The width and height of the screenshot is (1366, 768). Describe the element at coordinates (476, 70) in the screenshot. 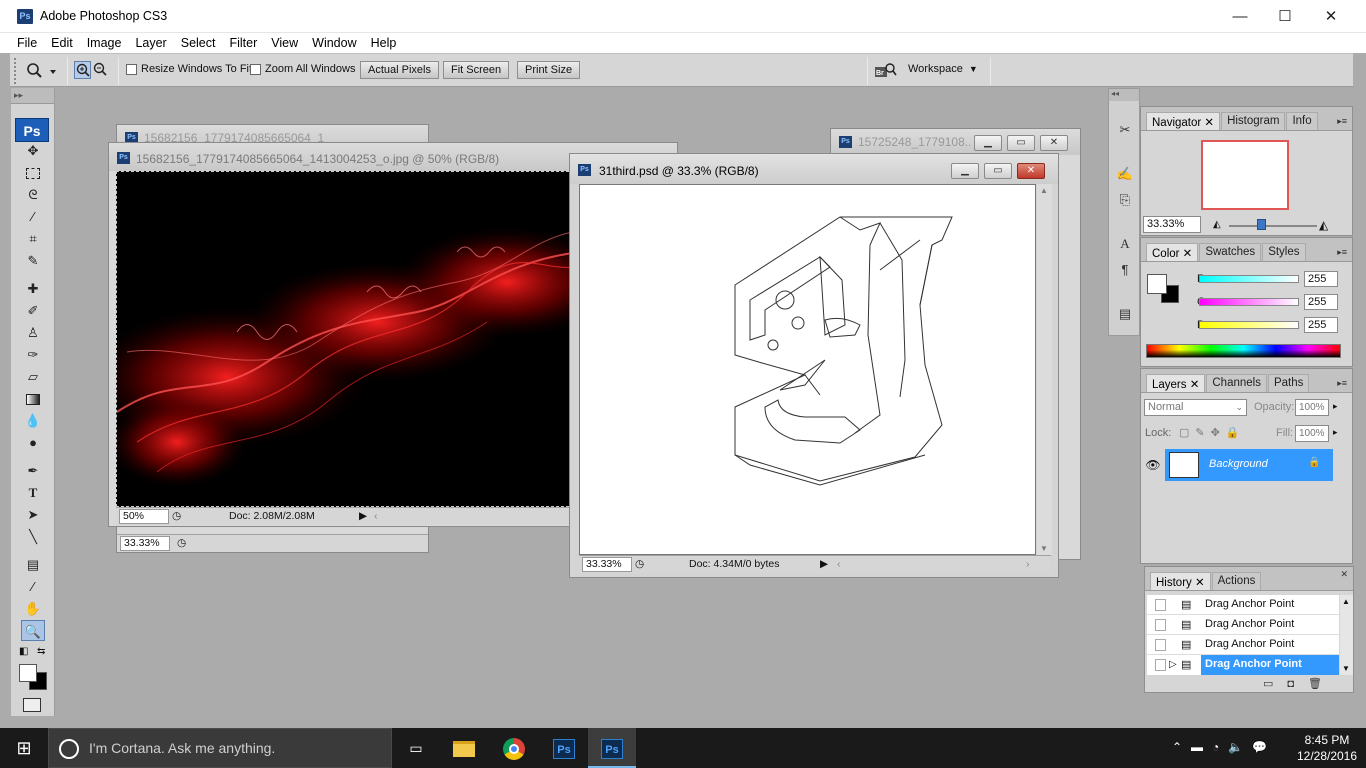

I see `fit-screen-button: Fit Screen` at that location.